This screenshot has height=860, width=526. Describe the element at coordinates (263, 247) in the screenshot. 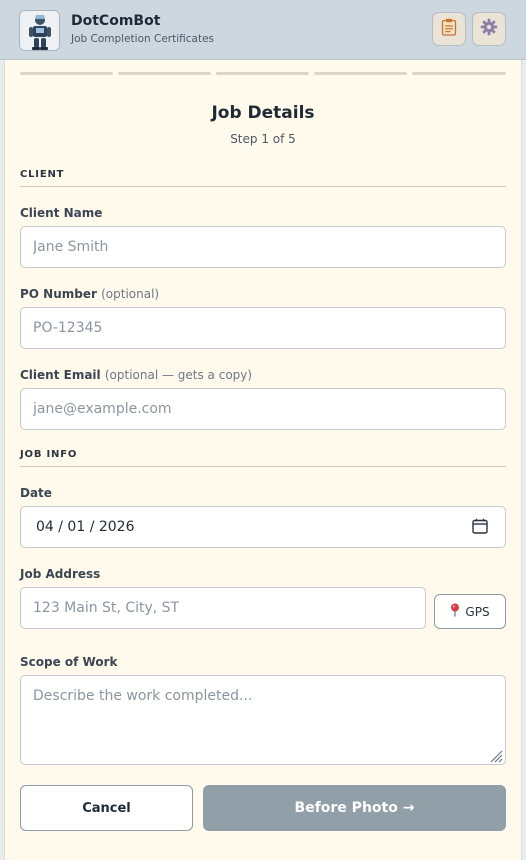

I see `client-name-input` at that location.